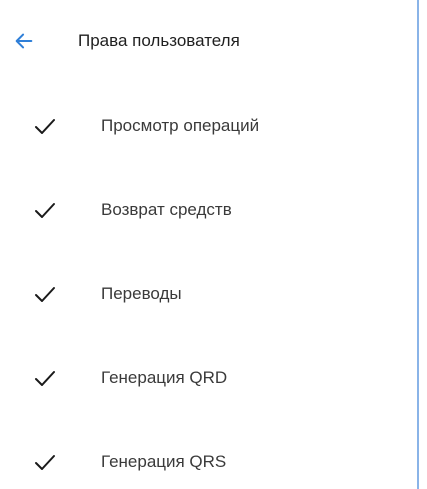 The image size is (427, 489). I want to click on permission-label: Генерация QRD, so click(164, 377).